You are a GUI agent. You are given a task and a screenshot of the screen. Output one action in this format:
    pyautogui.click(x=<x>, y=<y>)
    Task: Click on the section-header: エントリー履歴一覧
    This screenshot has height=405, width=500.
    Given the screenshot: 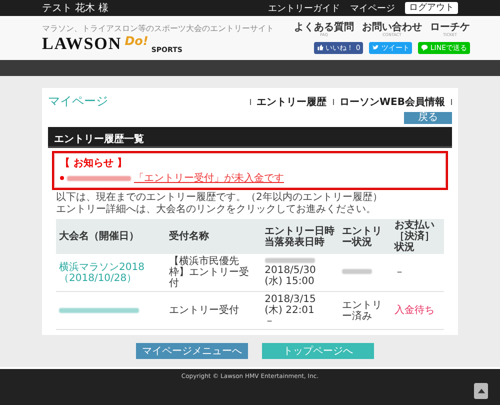 What is the action you would take?
    pyautogui.click(x=250, y=137)
    